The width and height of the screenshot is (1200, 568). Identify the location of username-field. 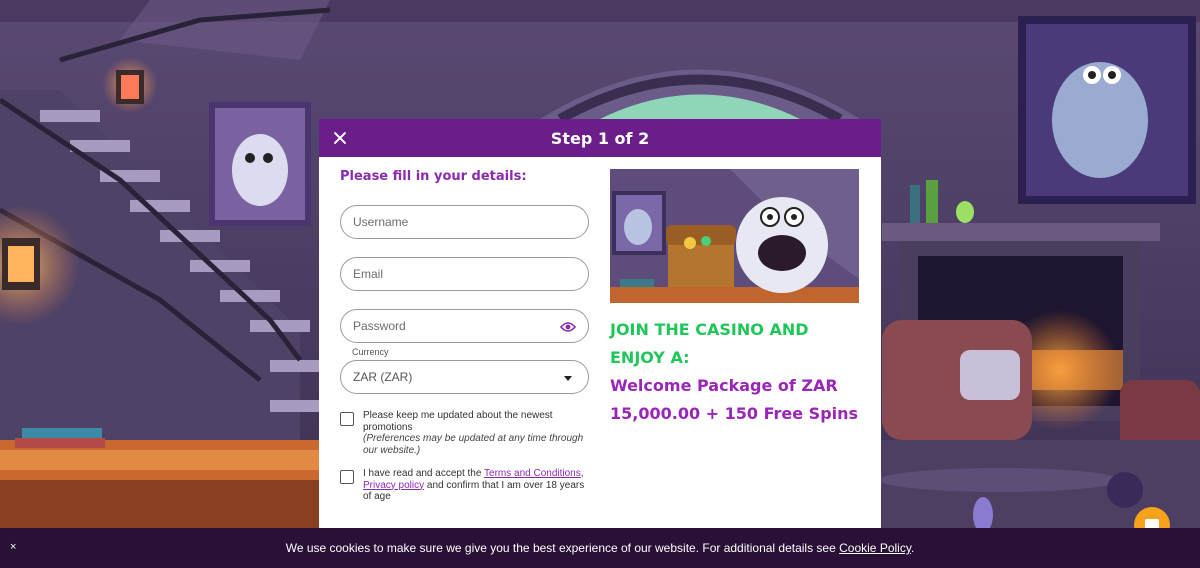
(464, 222).